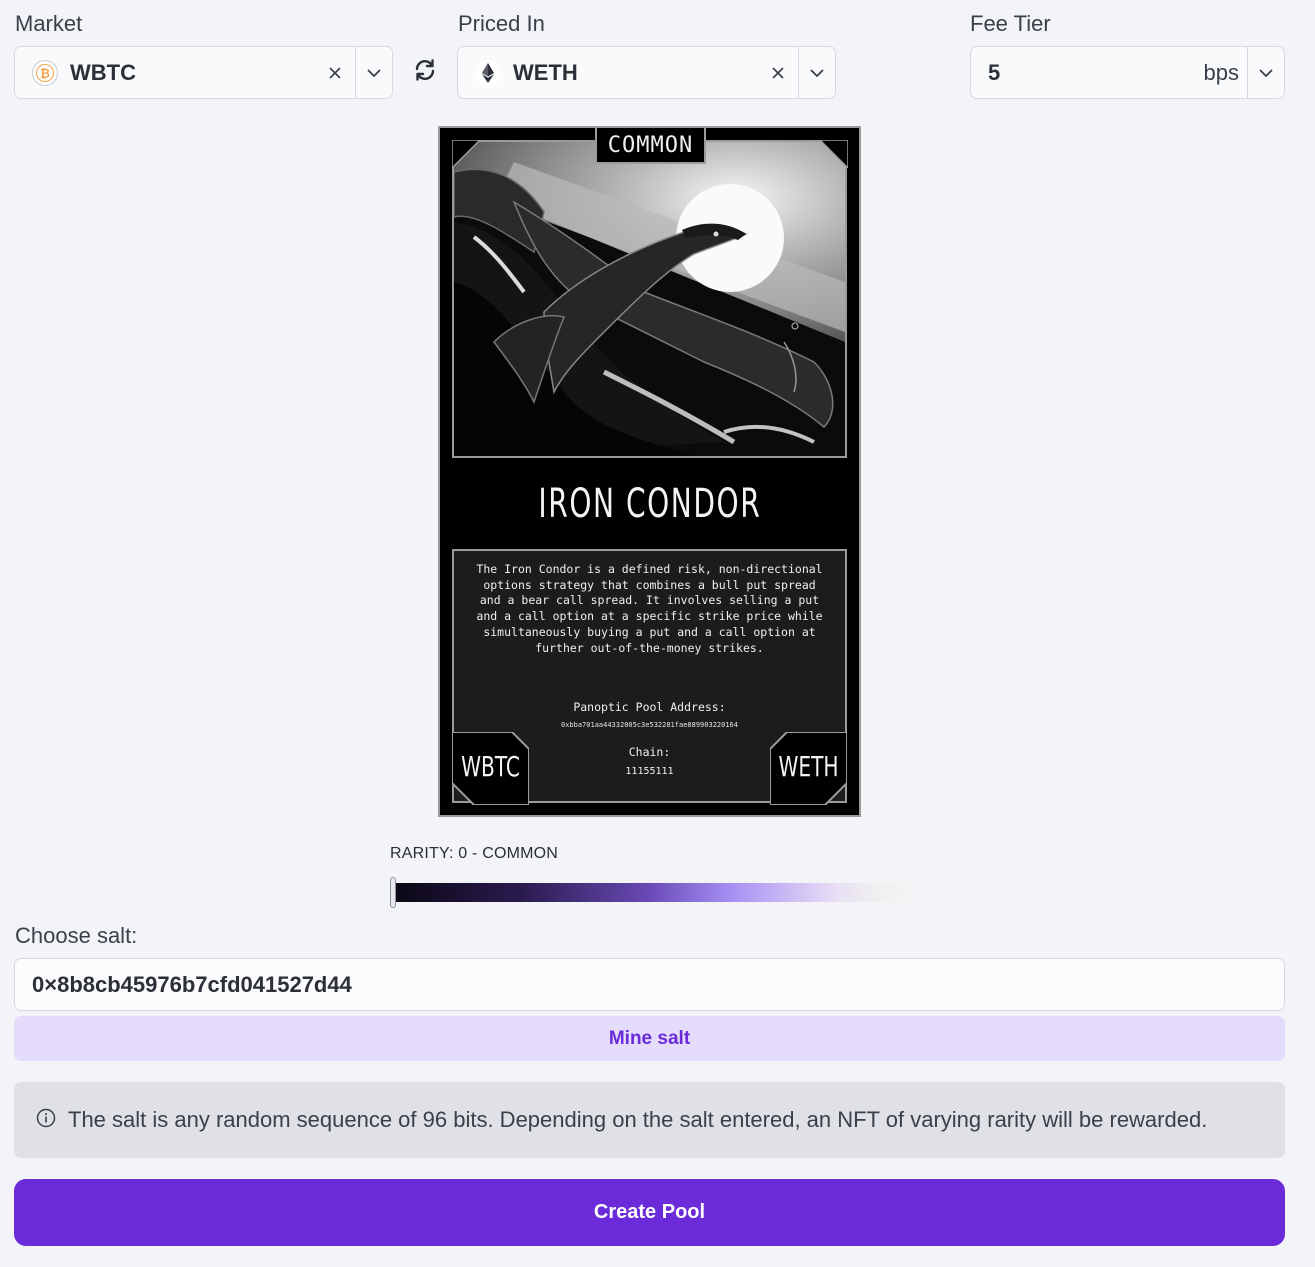 This screenshot has width=1315, height=1267. What do you see at coordinates (49, 23) in the screenshot?
I see `market-label: Market` at bounding box center [49, 23].